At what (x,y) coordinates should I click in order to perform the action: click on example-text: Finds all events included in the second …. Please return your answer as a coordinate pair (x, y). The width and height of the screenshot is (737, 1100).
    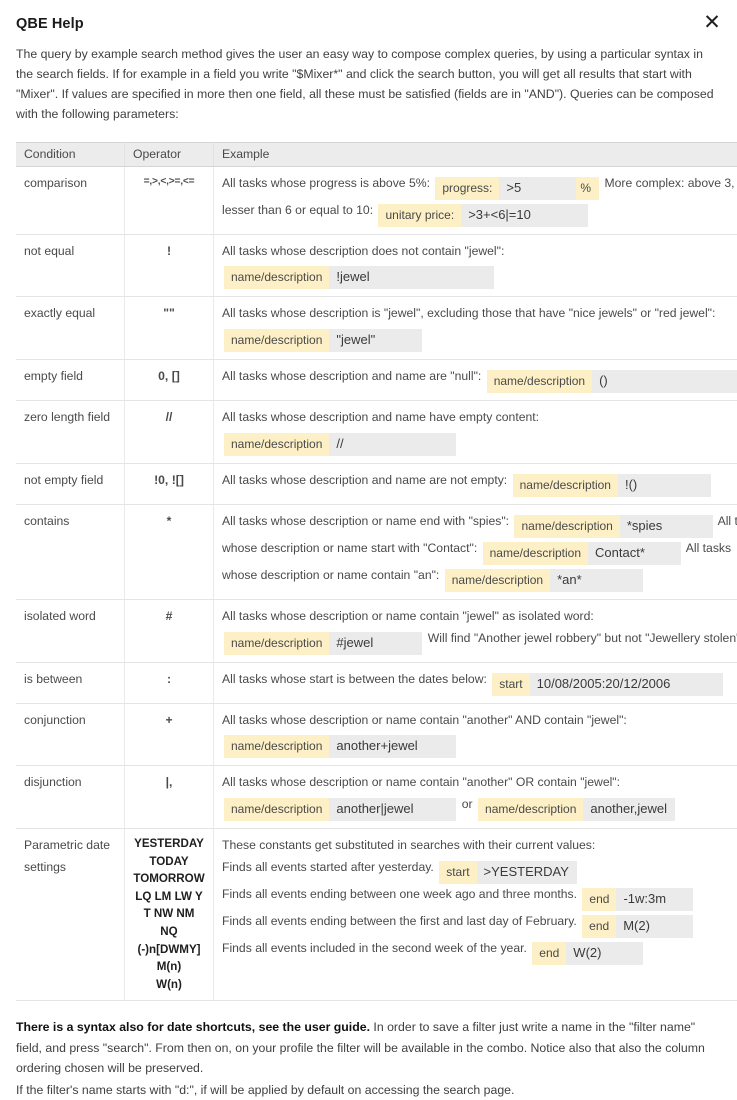
    Looking at the image, I should click on (374, 948).